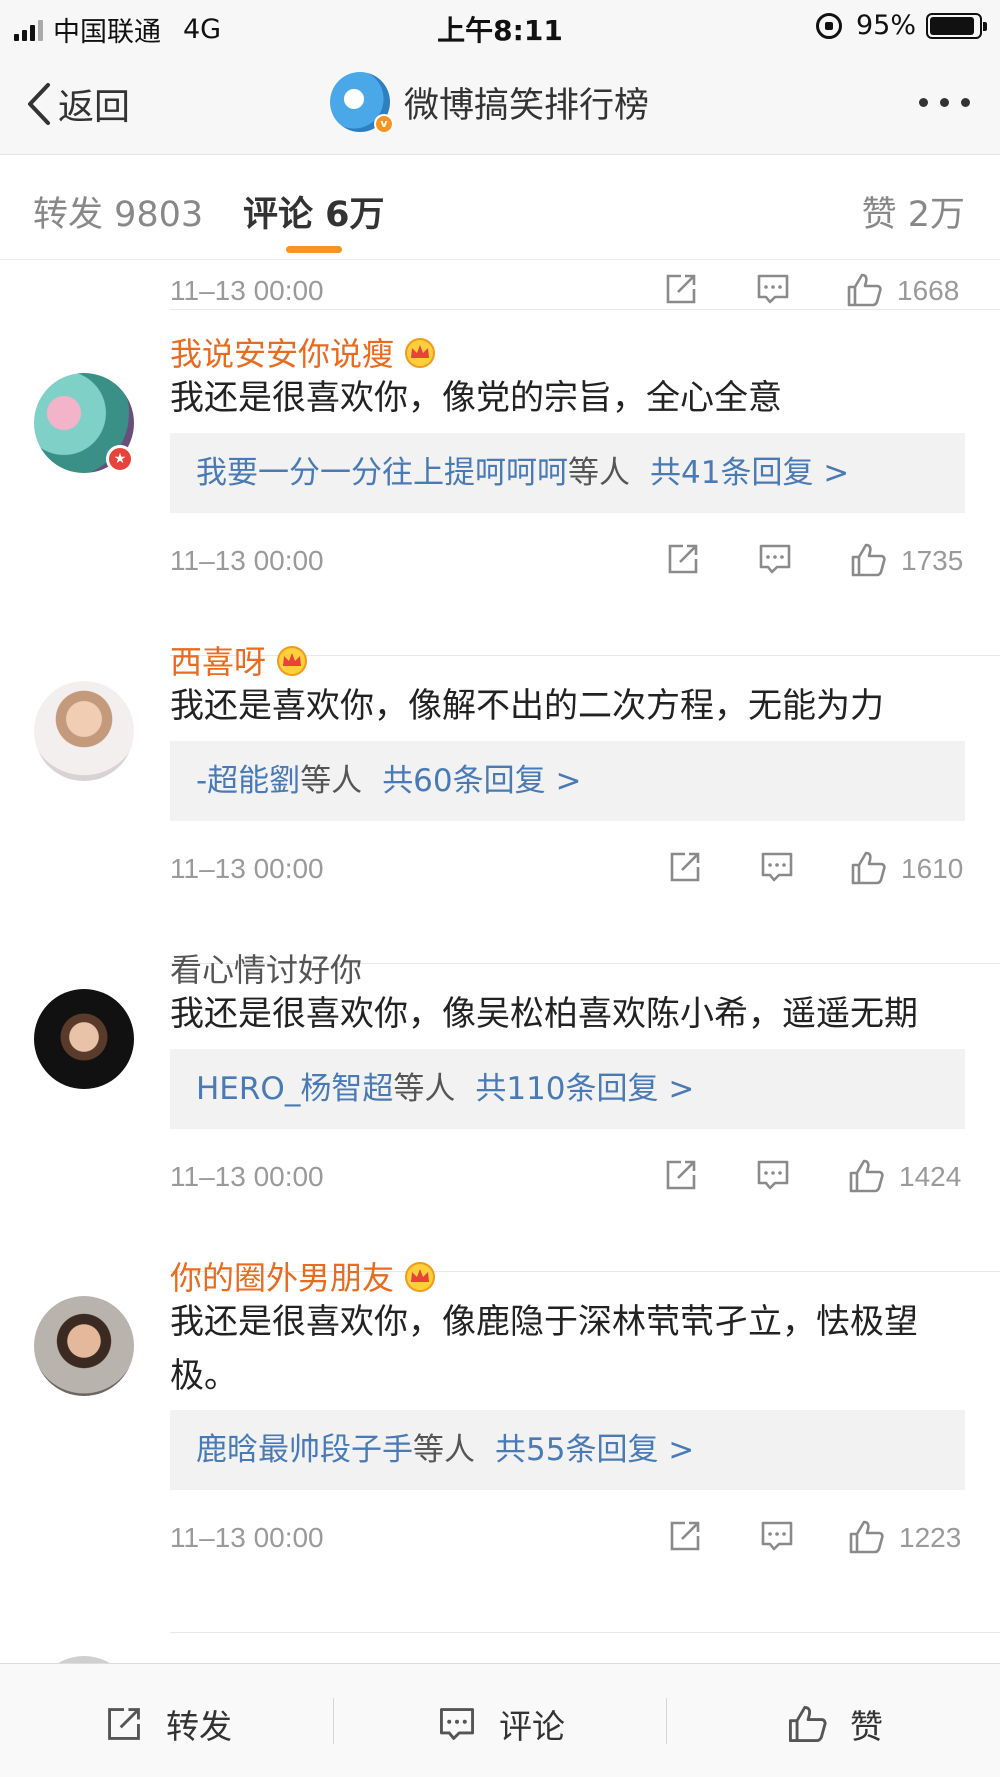  What do you see at coordinates (500, 25) in the screenshot?
I see `status-bar: 中国联通 4G 上午8:11 95%` at bounding box center [500, 25].